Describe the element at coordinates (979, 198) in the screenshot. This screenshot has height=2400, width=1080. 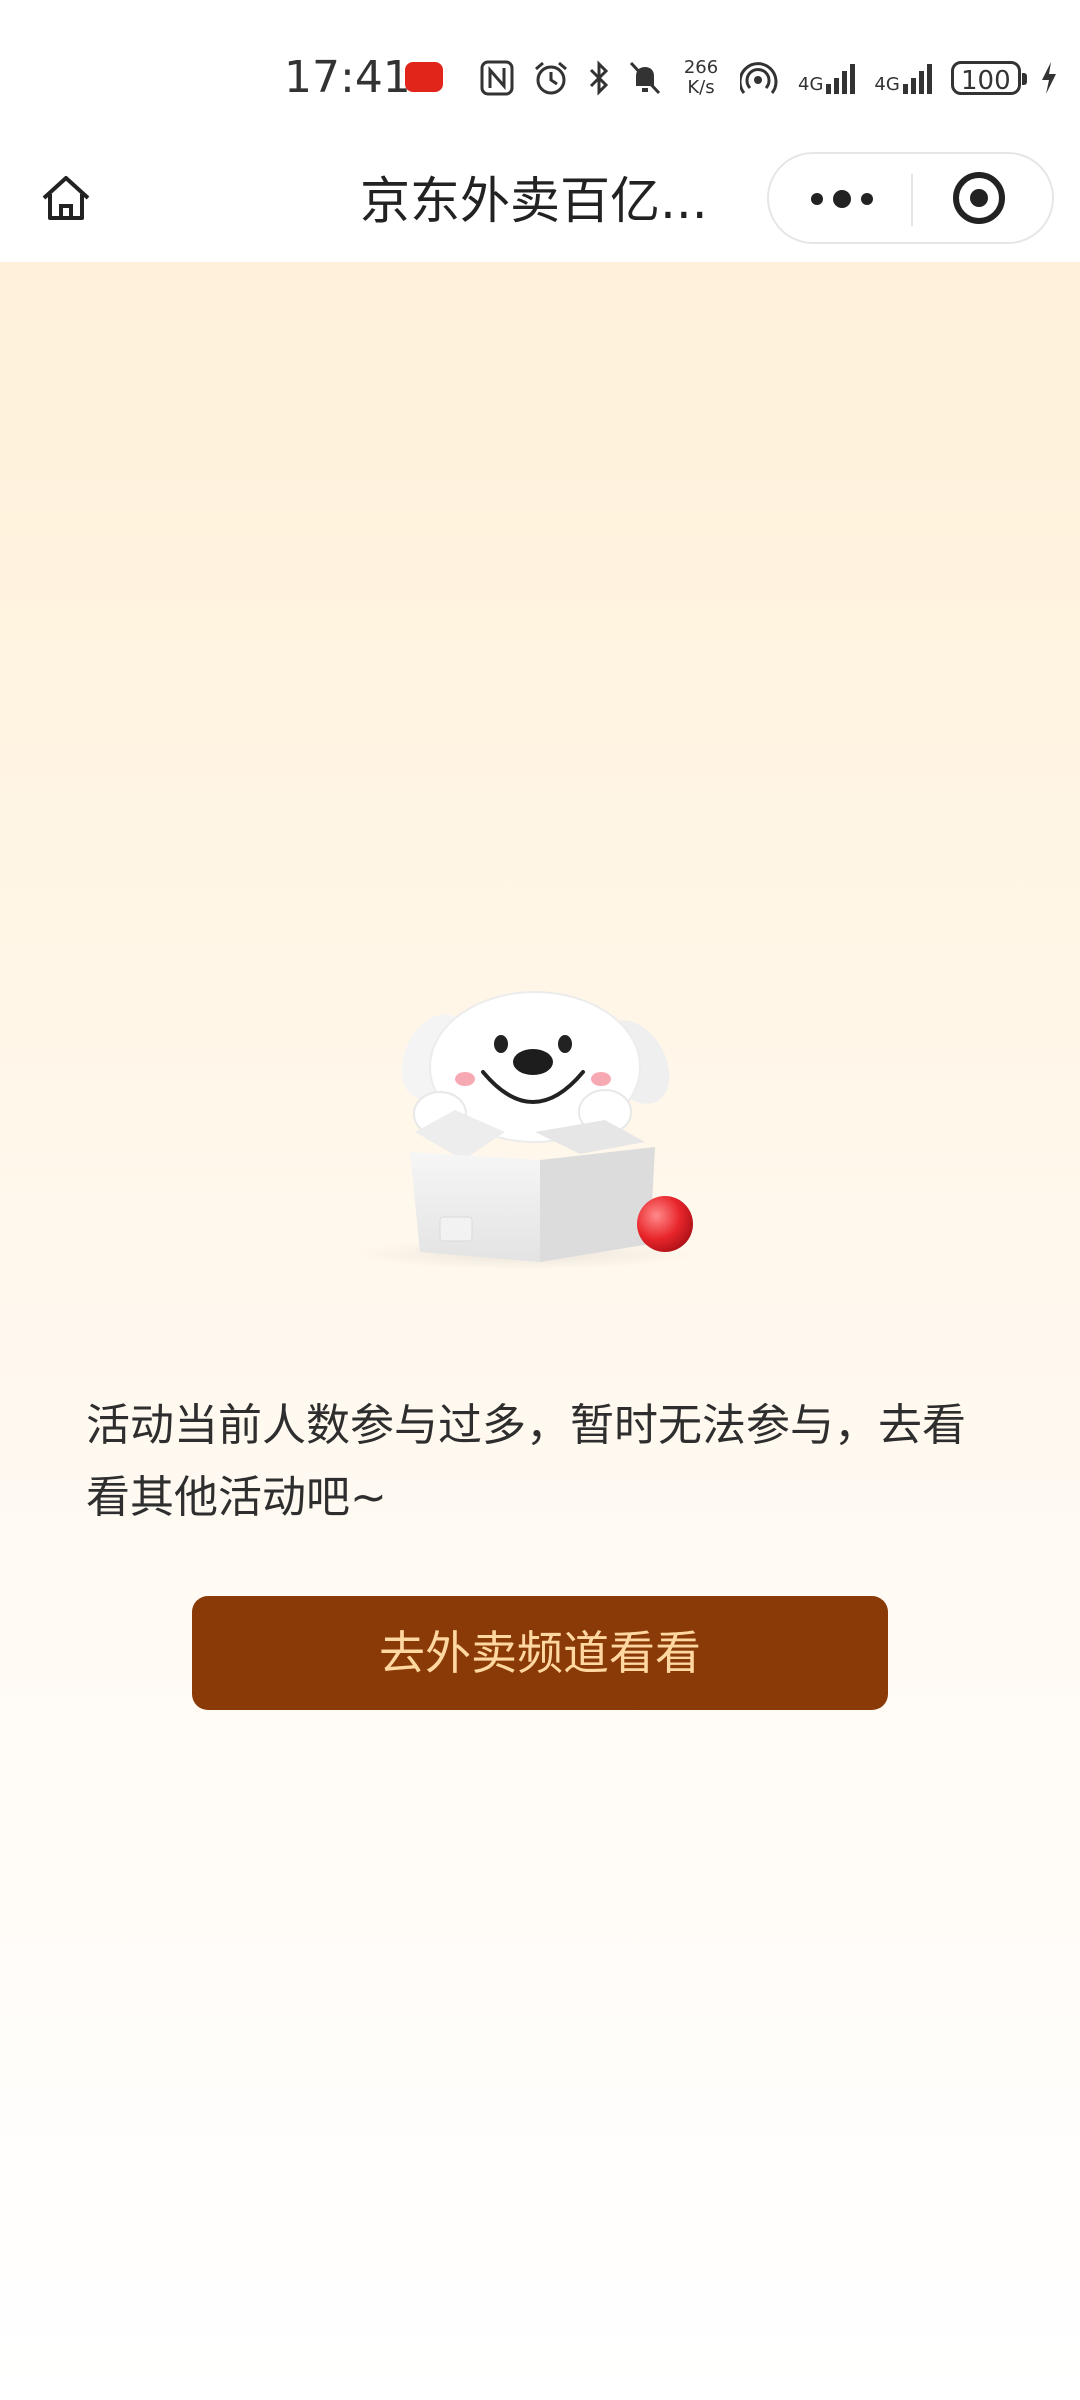
I see `close-target-icon` at that location.